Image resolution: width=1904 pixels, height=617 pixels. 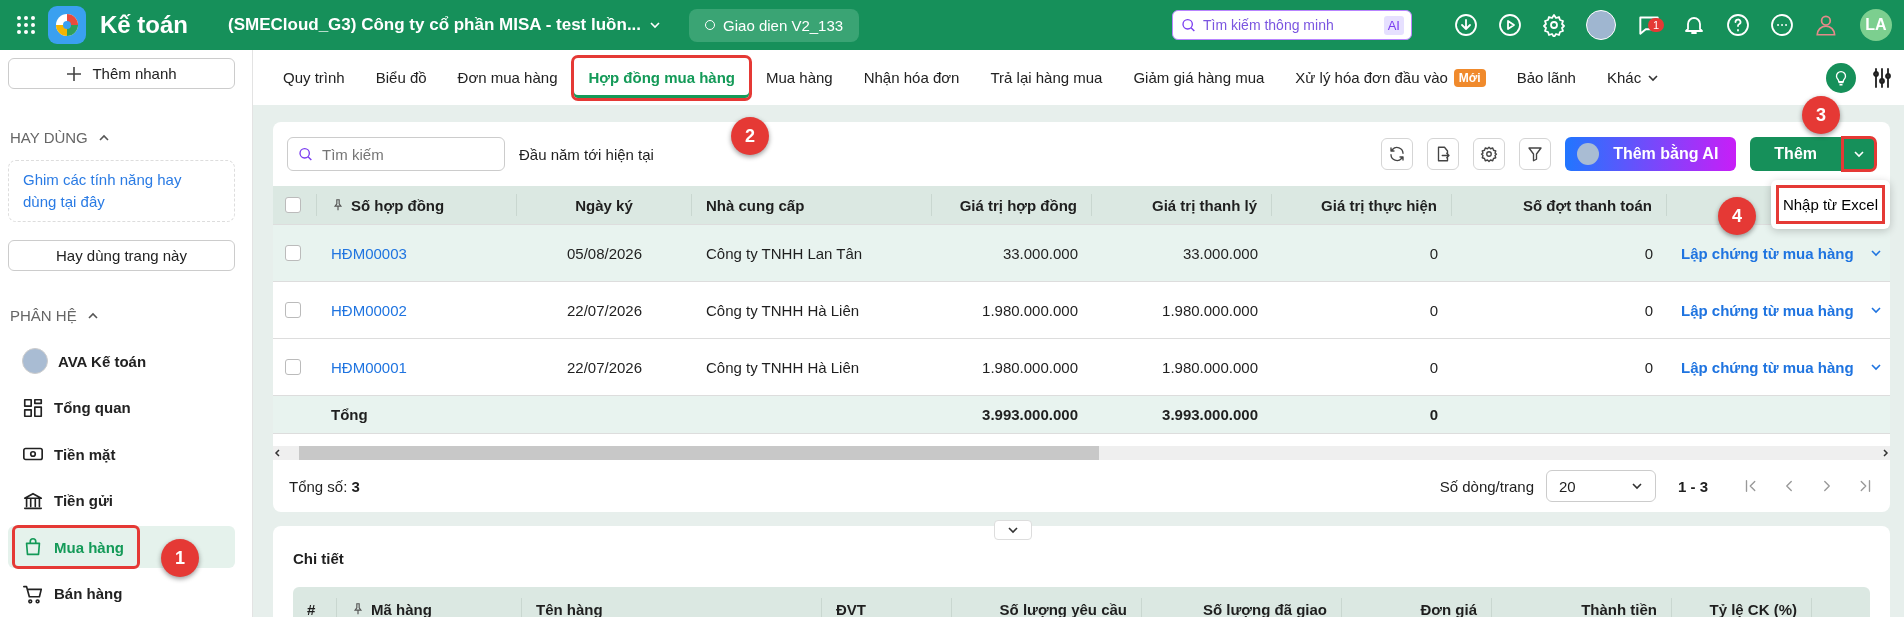 I want to click on new-badge: Mới, so click(x=1469, y=77).